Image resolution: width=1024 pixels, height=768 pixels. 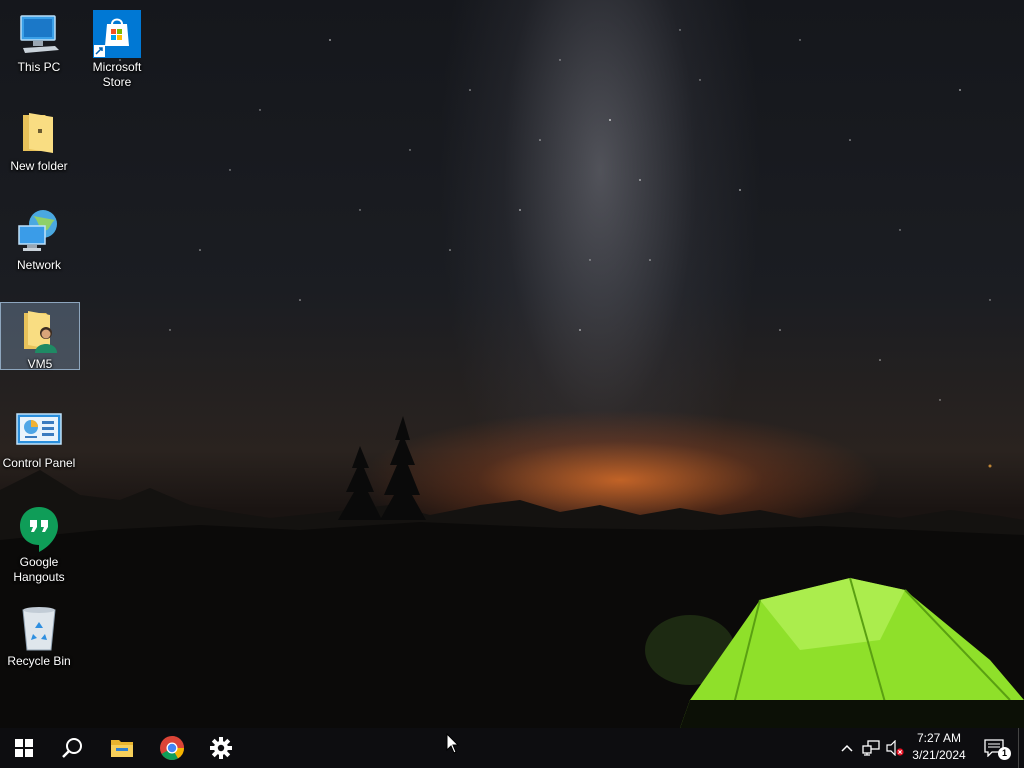 I want to click on desktop-icon-vm5: VM5, so click(x=40, y=336).